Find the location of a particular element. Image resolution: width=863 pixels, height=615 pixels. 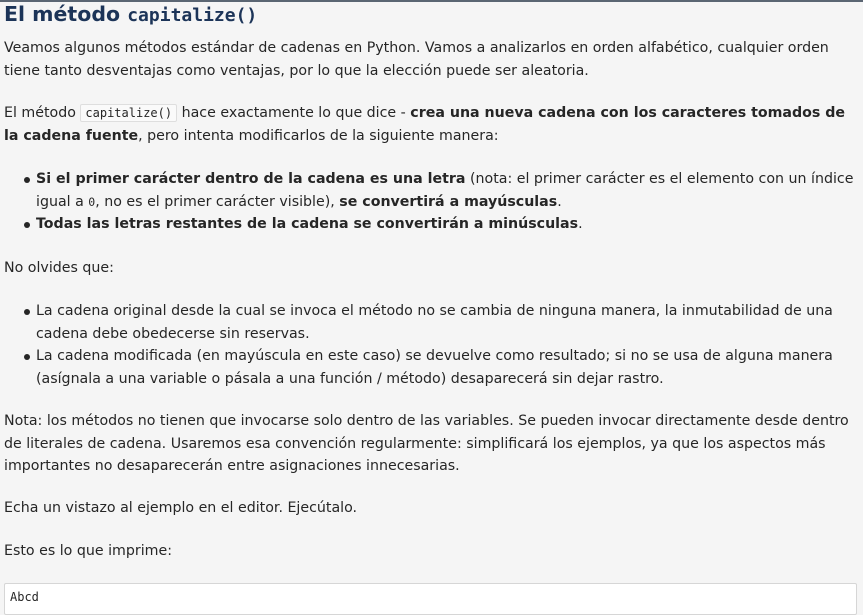

remember-label: No olvides que: is located at coordinates (59, 268).